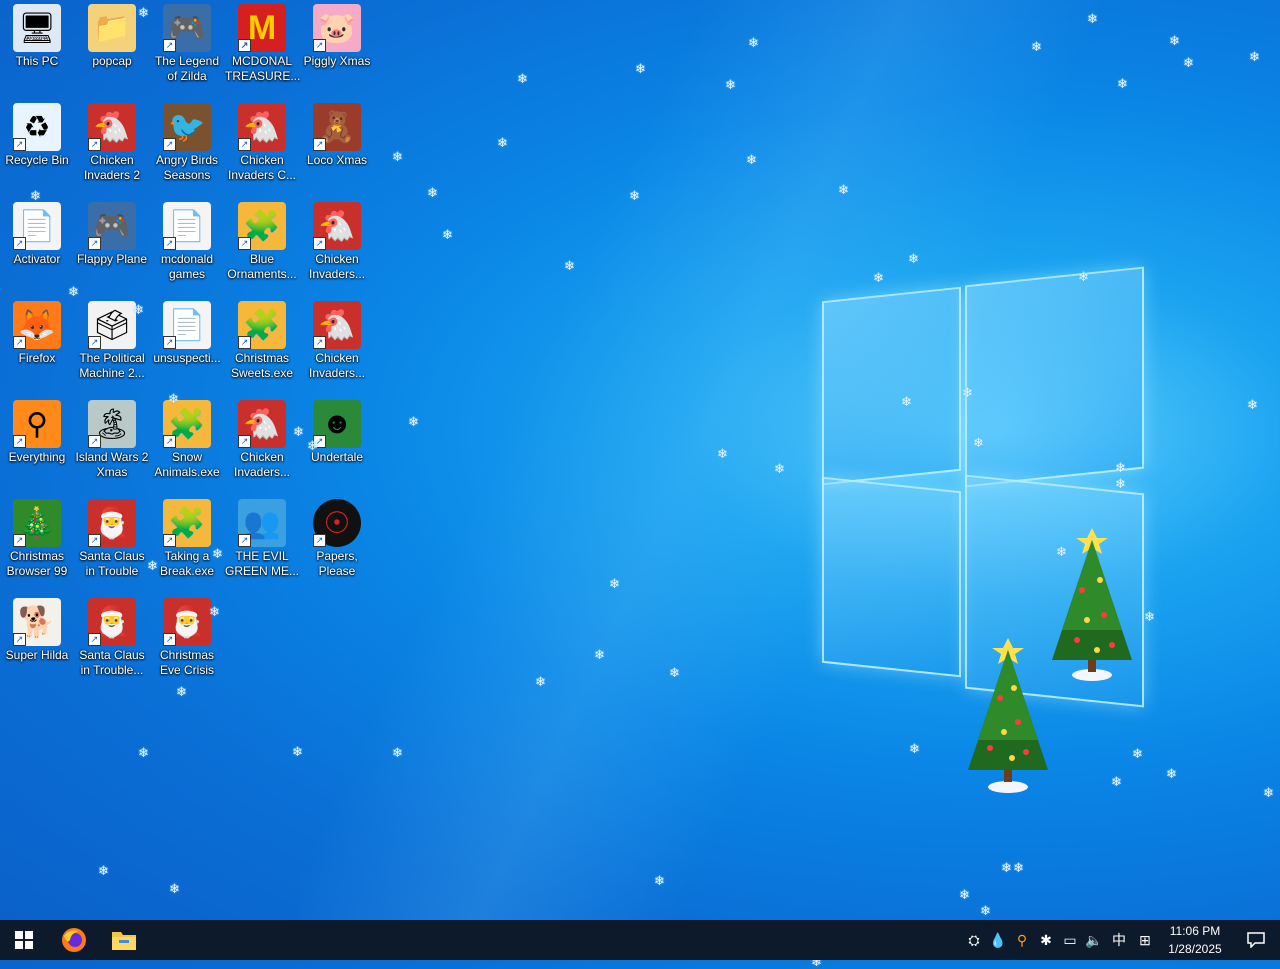 The image size is (1280, 969). I want to click on desktop-icon: 🖥 This PC, so click(37, 47).